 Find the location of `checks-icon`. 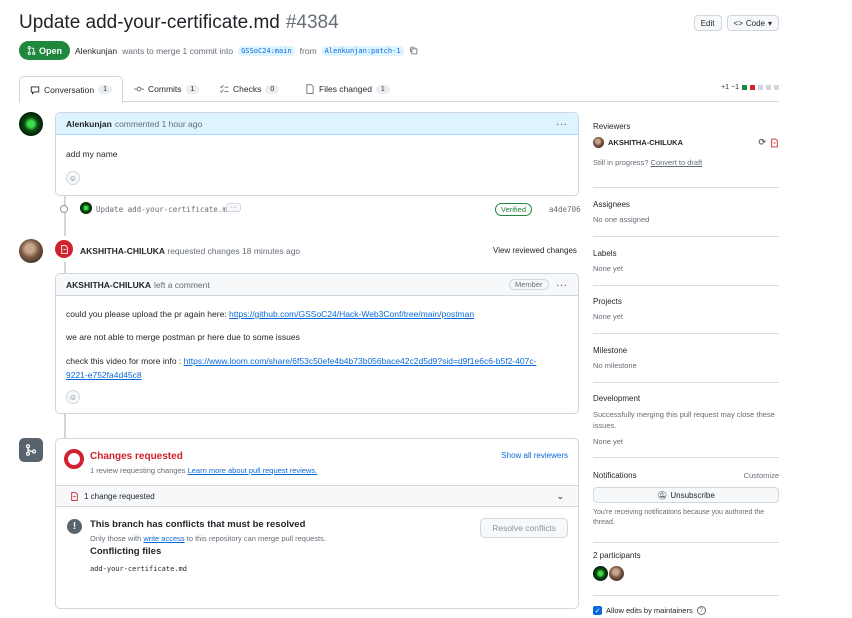

checks-icon is located at coordinates (224, 88).